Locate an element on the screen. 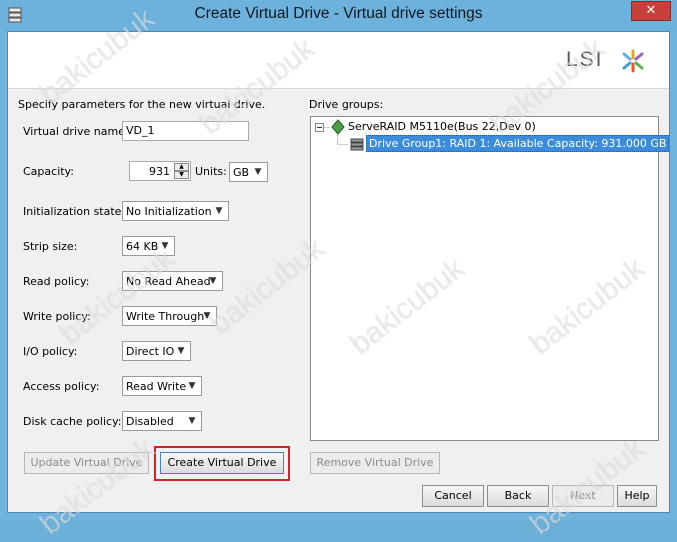  io-policy-label: I/O policy: is located at coordinates (50, 351).